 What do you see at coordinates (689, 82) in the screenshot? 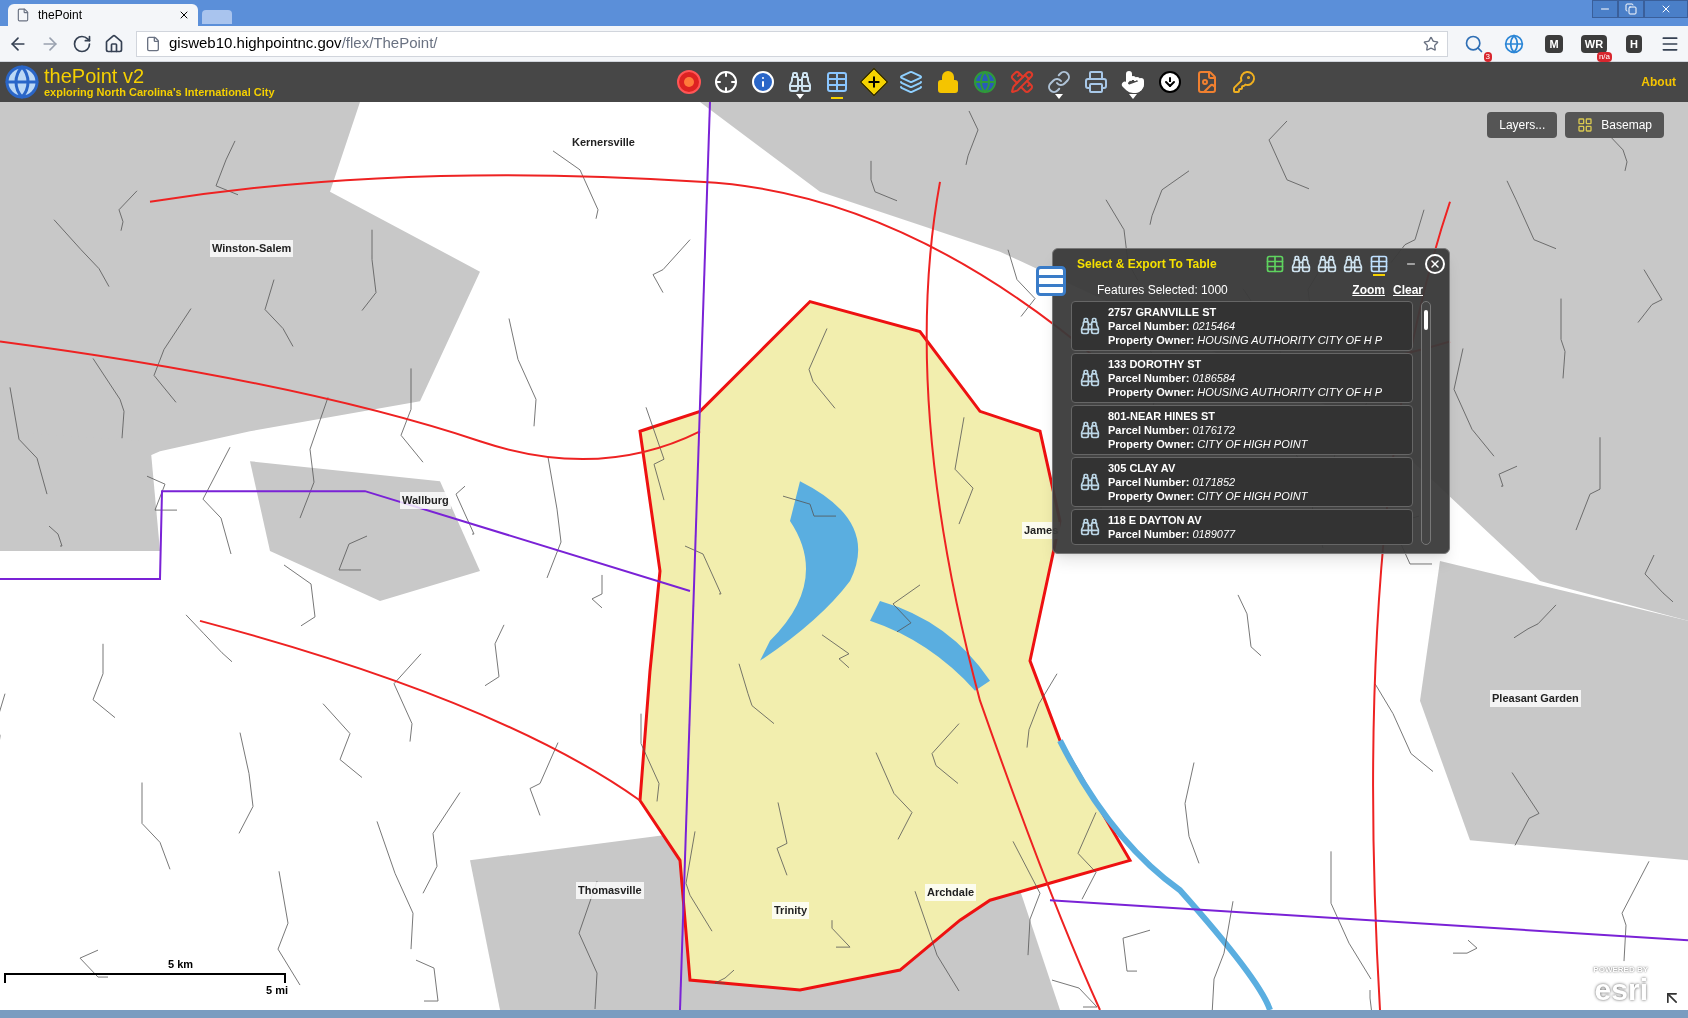
I see `target-icon` at bounding box center [689, 82].